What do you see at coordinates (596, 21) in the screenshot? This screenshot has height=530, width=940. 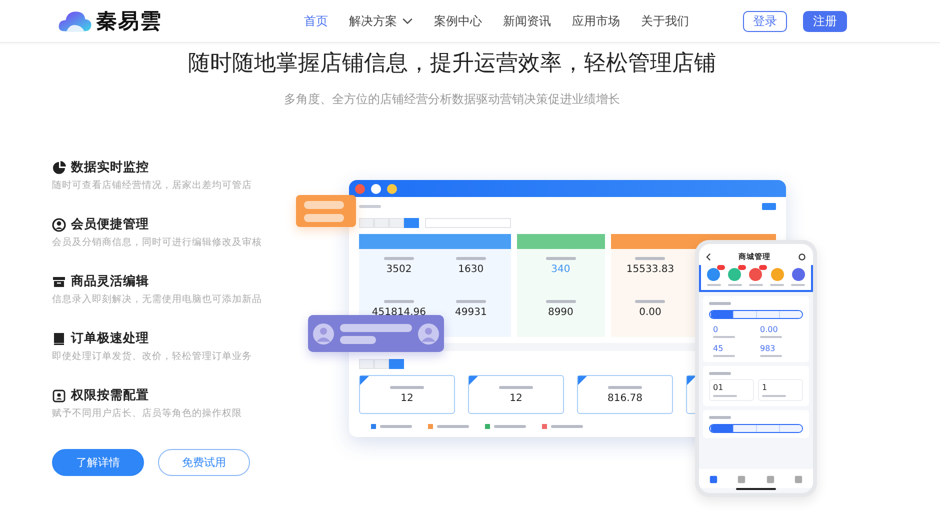 I see `nav-link: 应用市场` at bounding box center [596, 21].